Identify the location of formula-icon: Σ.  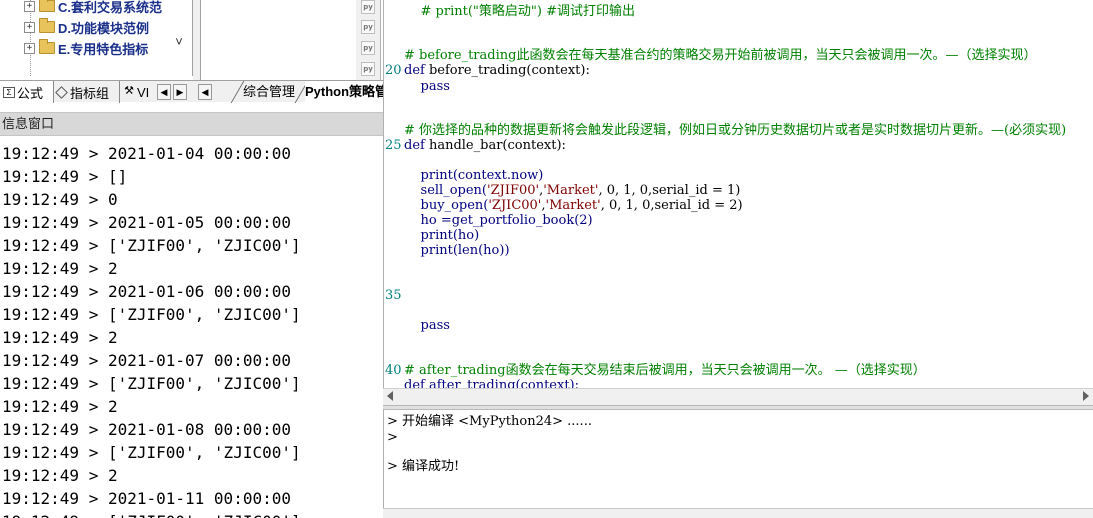
(9, 92).